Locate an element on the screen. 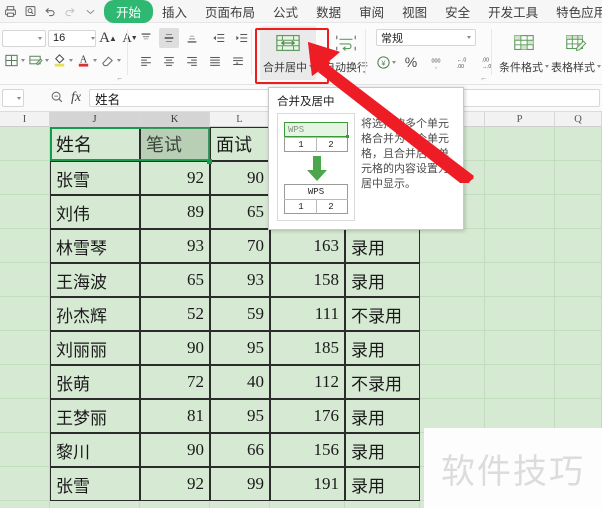  justify-icon is located at coordinates (215, 61).